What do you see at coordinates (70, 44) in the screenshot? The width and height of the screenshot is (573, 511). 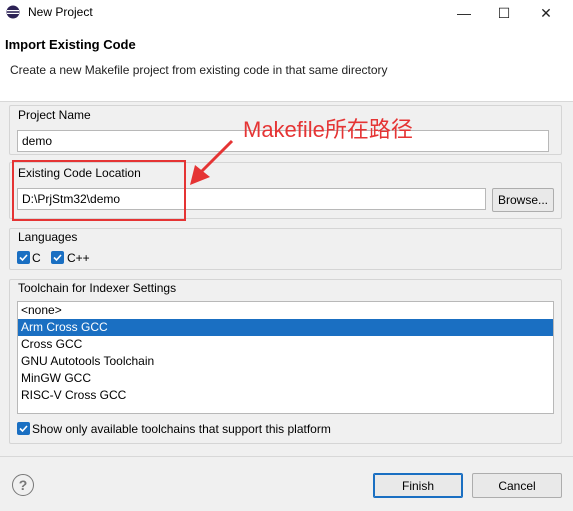 I see `page-title: Import Existing Code` at bounding box center [70, 44].